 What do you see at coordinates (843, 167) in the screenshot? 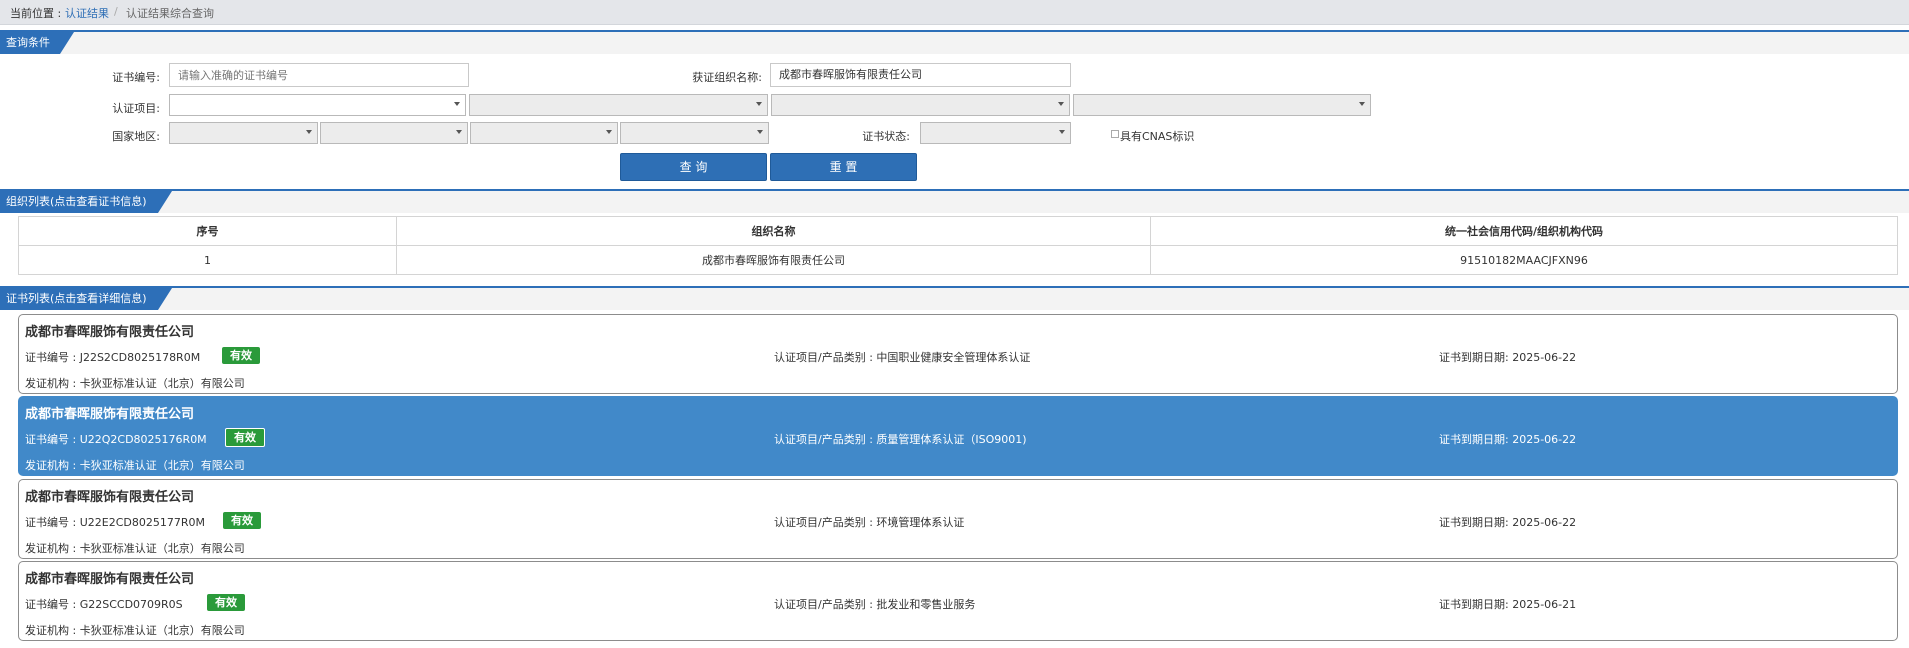
I see `reset-button: 重 置` at bounding box center [843, 167].